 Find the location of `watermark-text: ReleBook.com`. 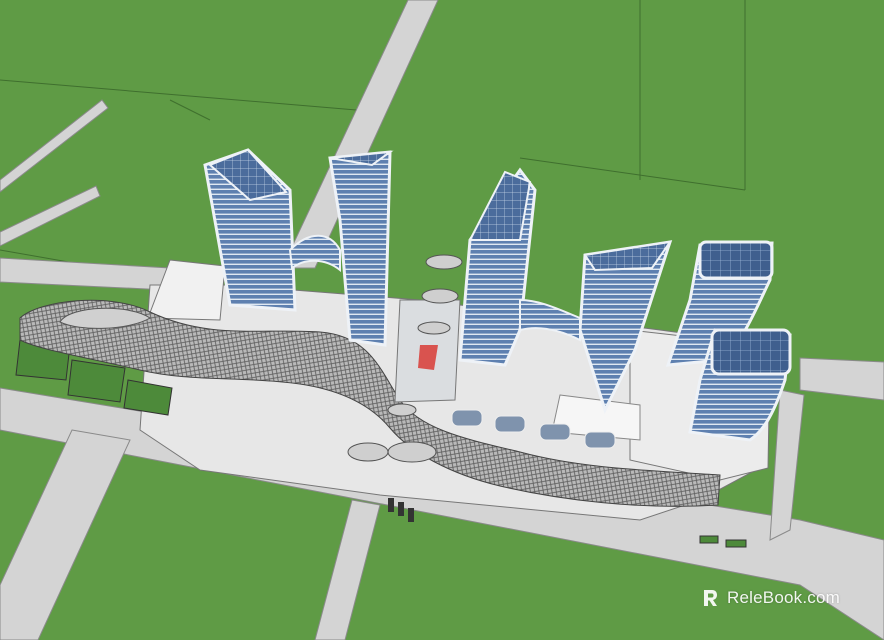

watermark-text: ReleBook.com is located at coordinates (783, 597).